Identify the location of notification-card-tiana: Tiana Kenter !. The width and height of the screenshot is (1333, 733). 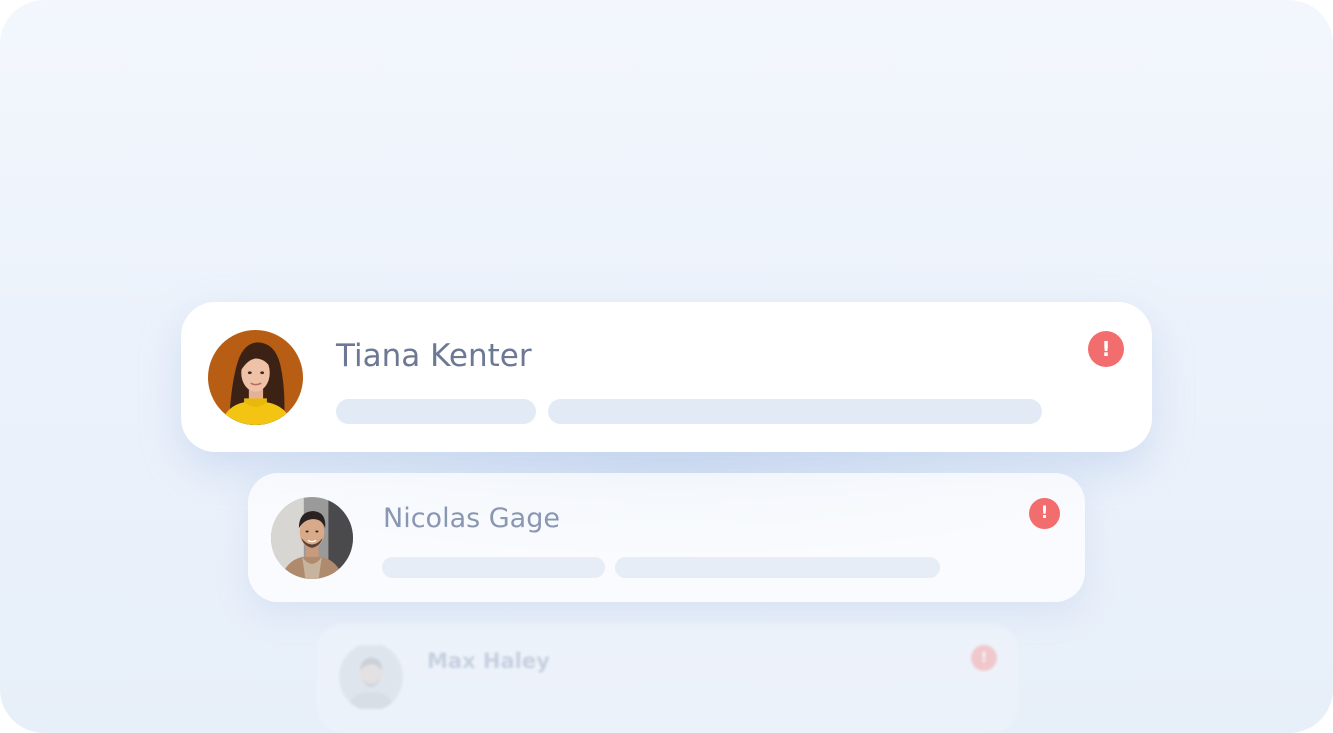
(666, 377).